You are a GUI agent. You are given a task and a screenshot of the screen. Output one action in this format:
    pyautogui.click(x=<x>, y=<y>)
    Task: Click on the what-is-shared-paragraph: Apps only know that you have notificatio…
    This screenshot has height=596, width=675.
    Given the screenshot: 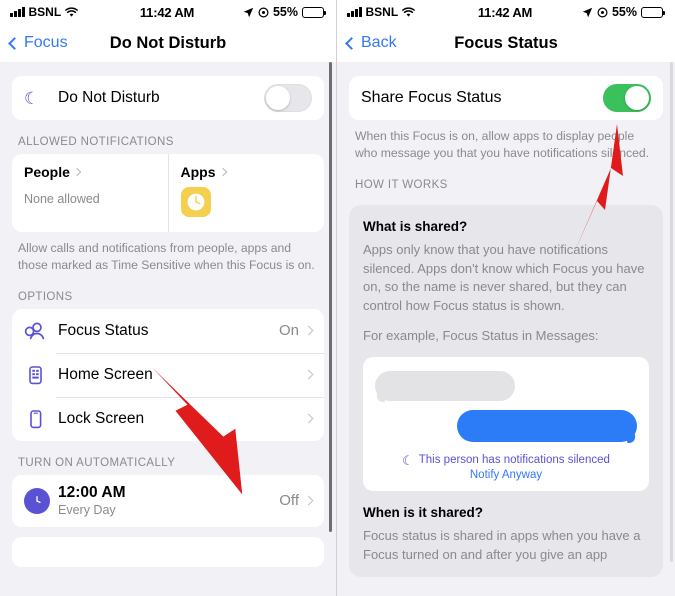 What is the action you would take?
    pyautogui.click(x=504, y=277)
    